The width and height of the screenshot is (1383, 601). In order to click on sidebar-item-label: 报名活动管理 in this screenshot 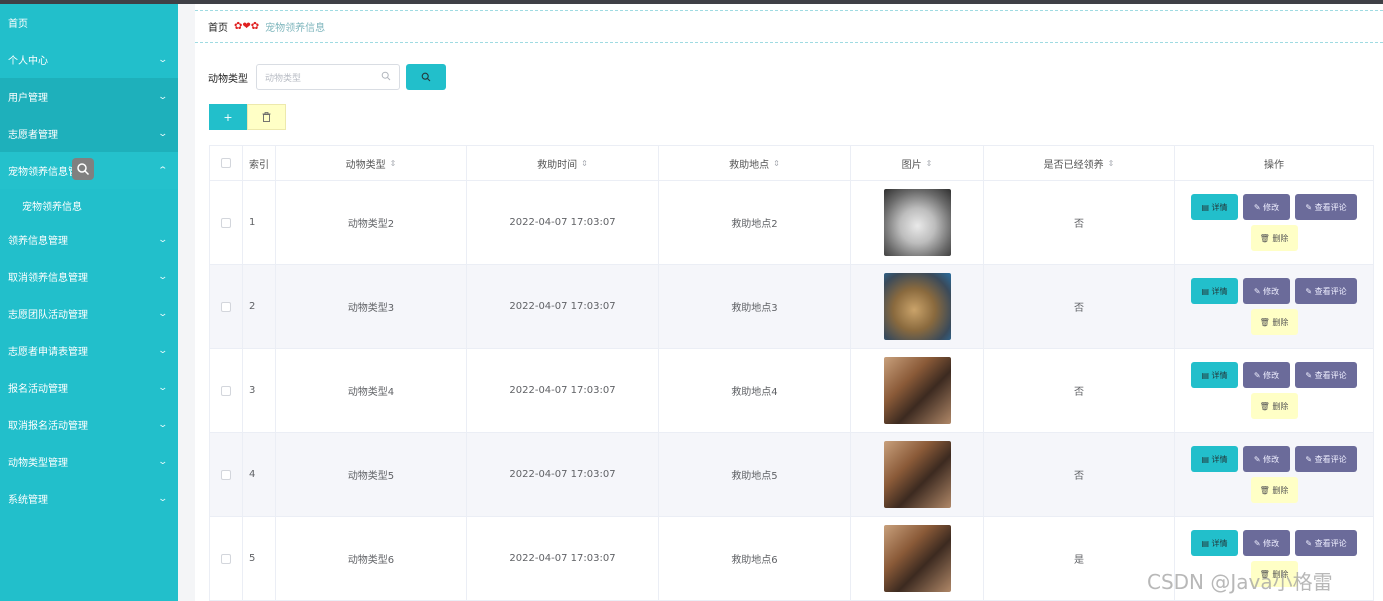, I will do `click(38, 389)`.